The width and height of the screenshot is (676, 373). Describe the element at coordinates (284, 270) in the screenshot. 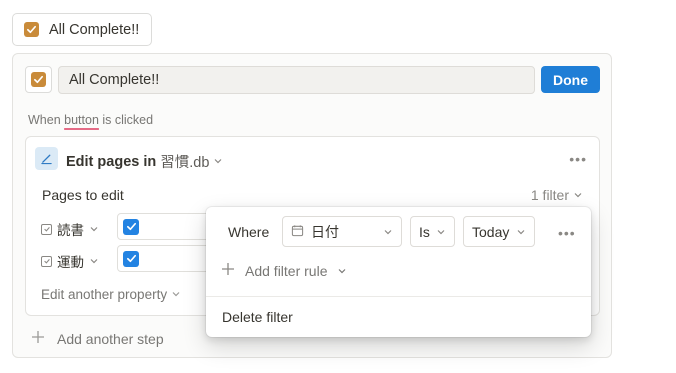

I see `add-filter-rule-button: Add filter rule` at that location.